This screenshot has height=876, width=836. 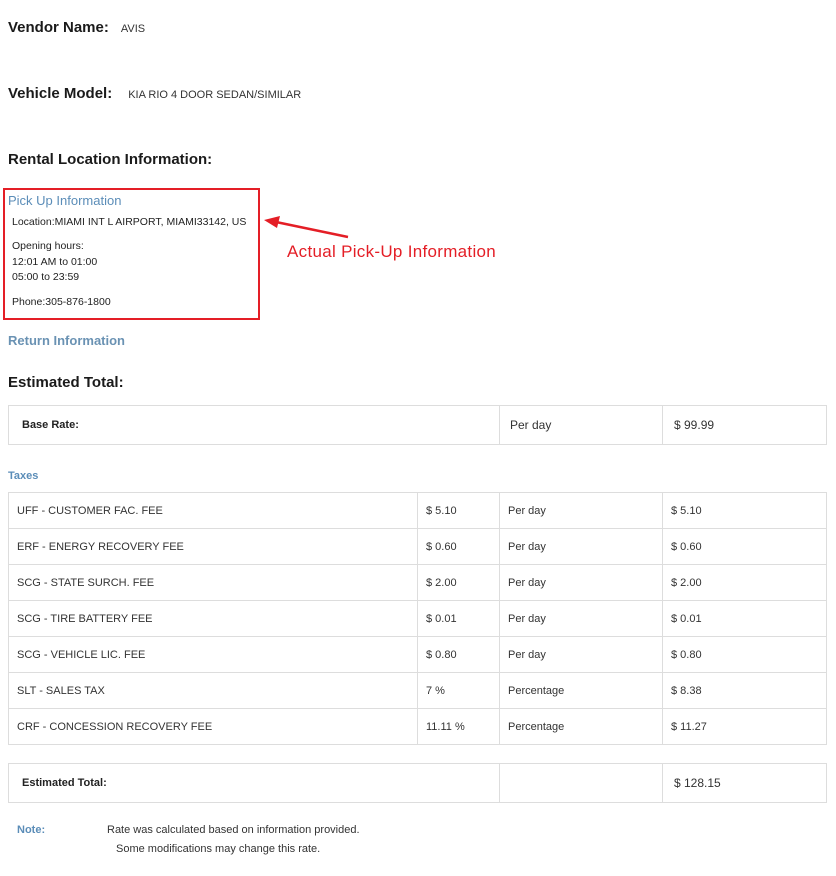 What do you see at coordinates (213, 690) in the screenshot?
I see `tax-name: SLT - SALES TAX` at bounding box center [213, 690].